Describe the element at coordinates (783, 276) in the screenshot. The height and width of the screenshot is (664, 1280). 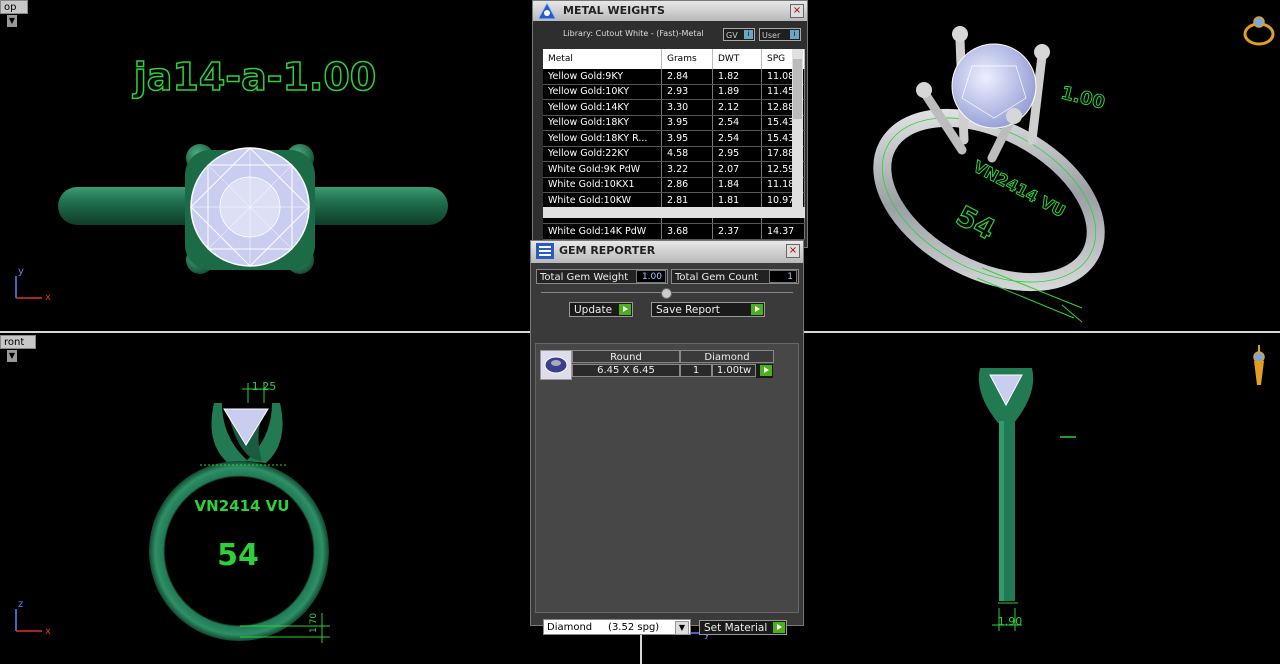
I see `total-gem-count-value: 1` at that location.